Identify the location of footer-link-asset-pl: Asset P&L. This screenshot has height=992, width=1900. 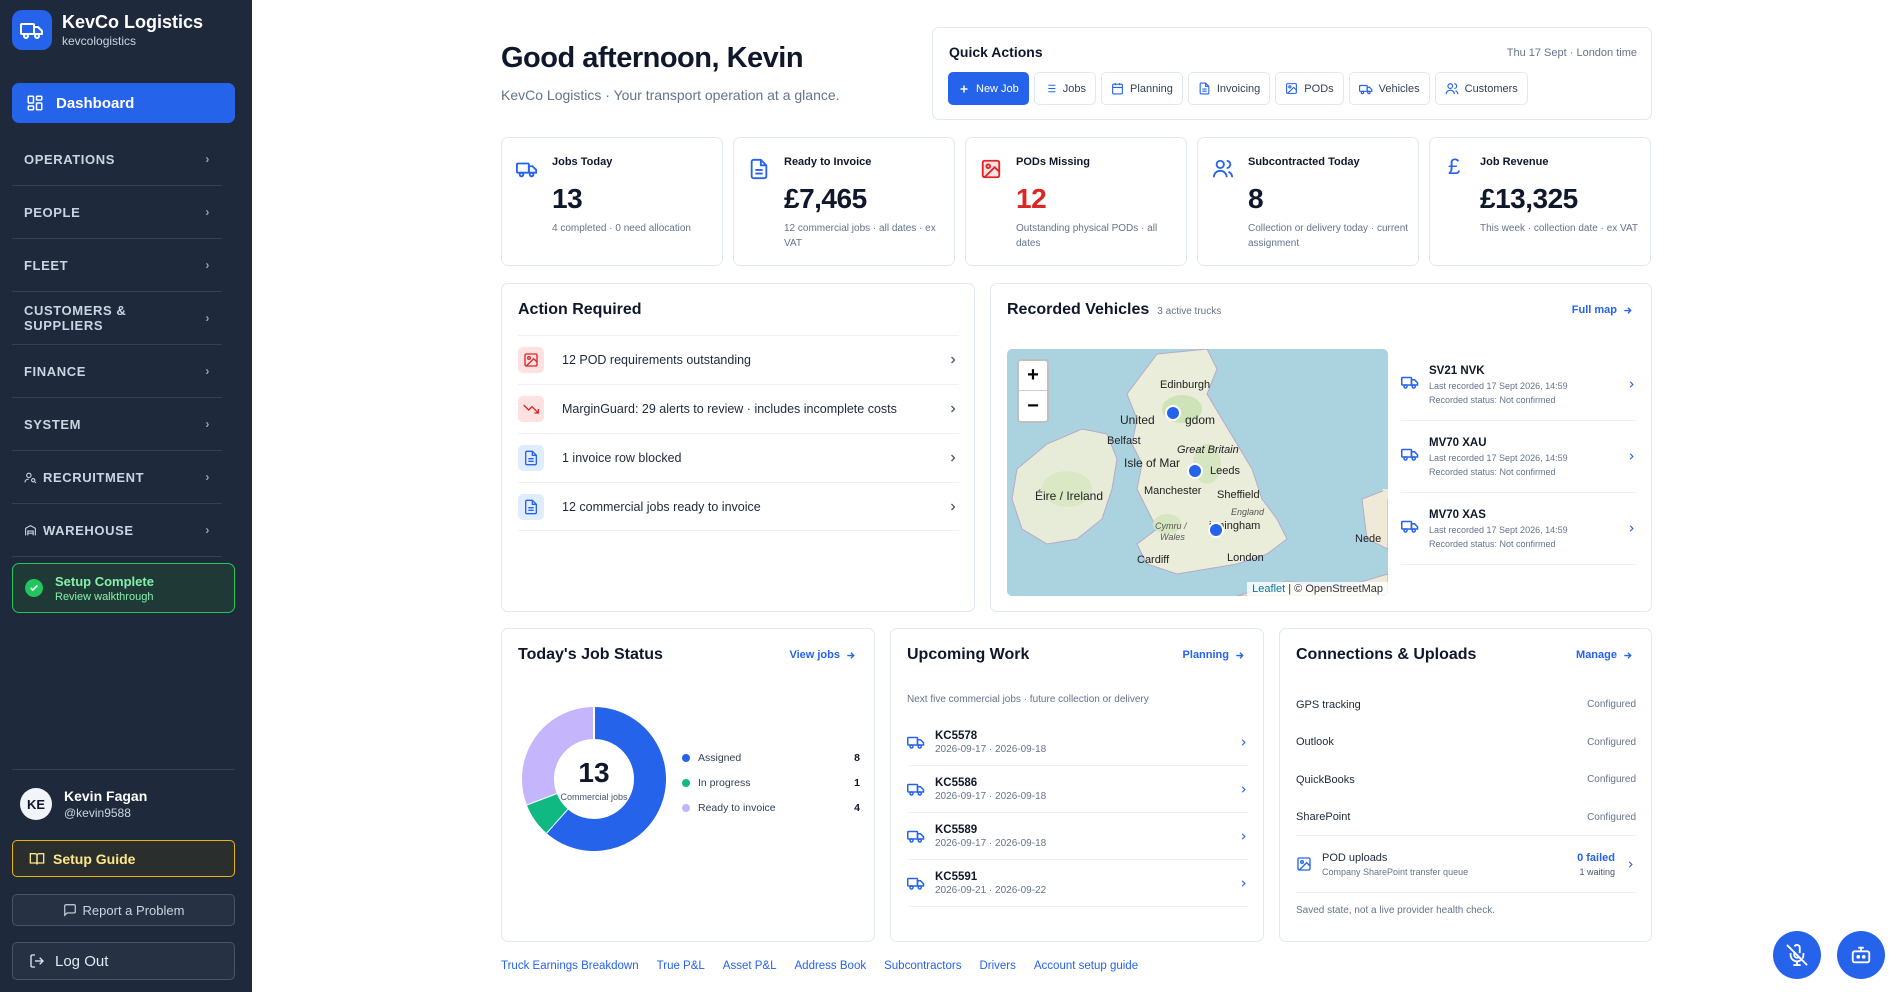
(750, 966).